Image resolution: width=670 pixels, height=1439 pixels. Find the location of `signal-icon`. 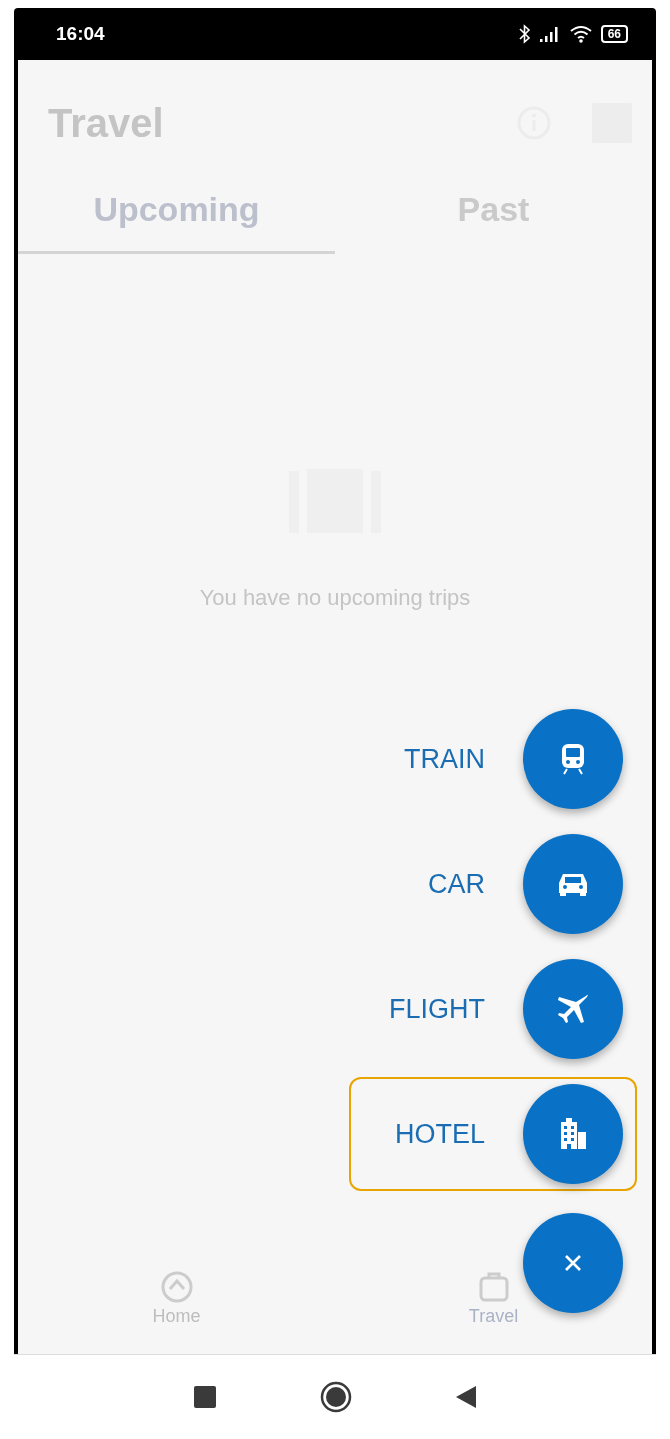

signal-icon is located at coordinates (549, 34).